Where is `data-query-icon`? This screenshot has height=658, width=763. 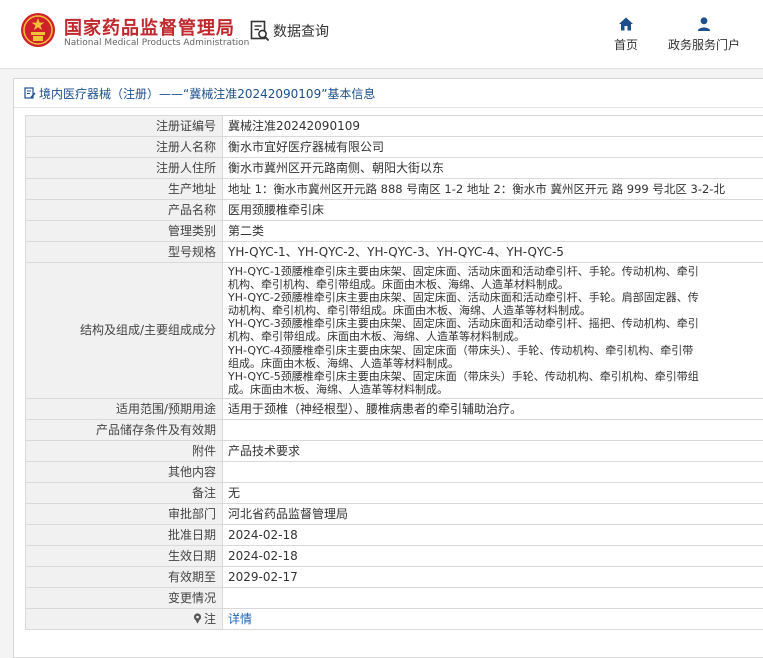 data-query-icon is located at coordinates (260, 31).